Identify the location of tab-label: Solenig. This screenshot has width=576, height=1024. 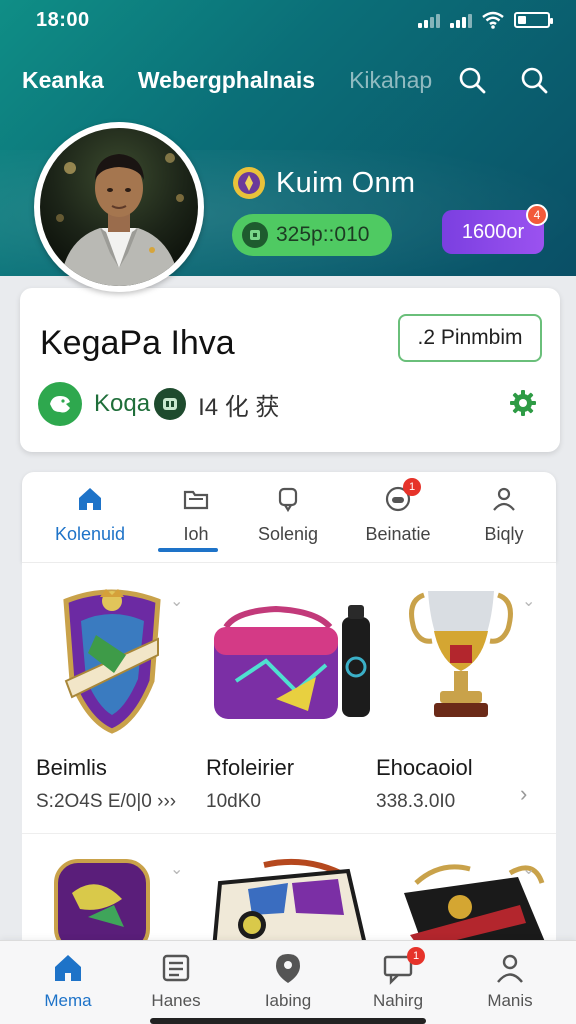
(288, 534).